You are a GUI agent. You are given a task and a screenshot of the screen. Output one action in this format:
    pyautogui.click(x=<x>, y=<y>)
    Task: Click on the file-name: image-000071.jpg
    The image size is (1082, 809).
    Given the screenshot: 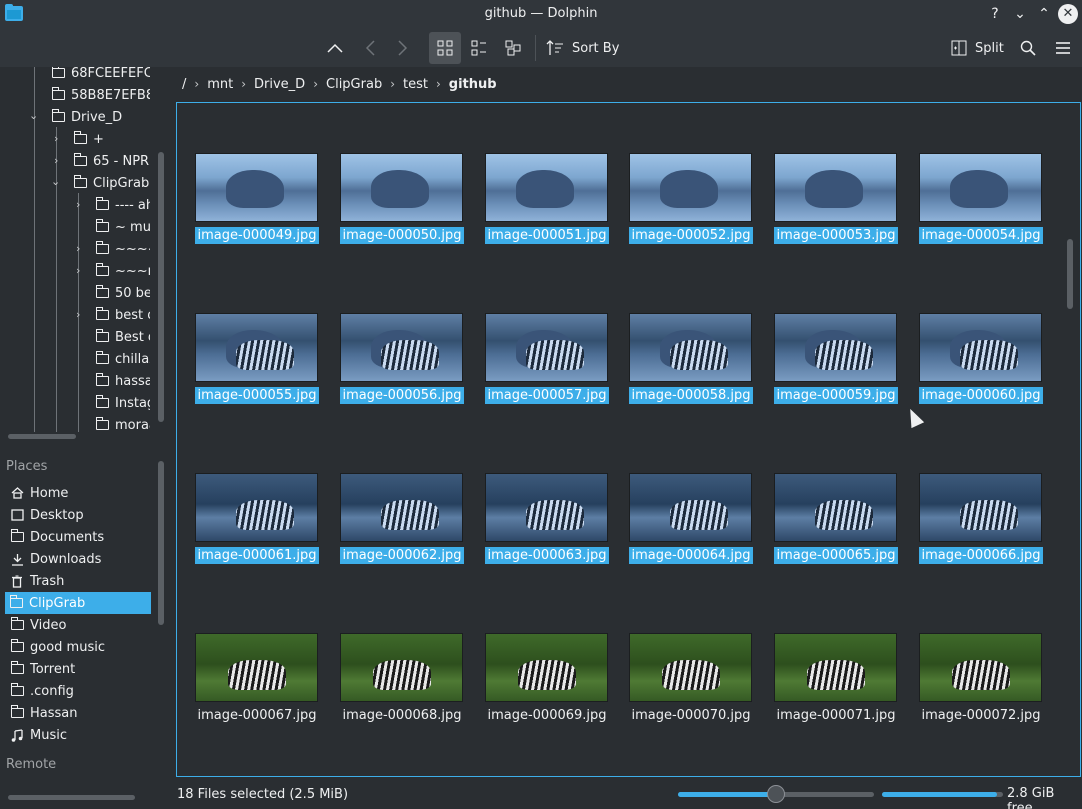 What is the action you would take?
    pyautogui.click(x=836, y=715)
    